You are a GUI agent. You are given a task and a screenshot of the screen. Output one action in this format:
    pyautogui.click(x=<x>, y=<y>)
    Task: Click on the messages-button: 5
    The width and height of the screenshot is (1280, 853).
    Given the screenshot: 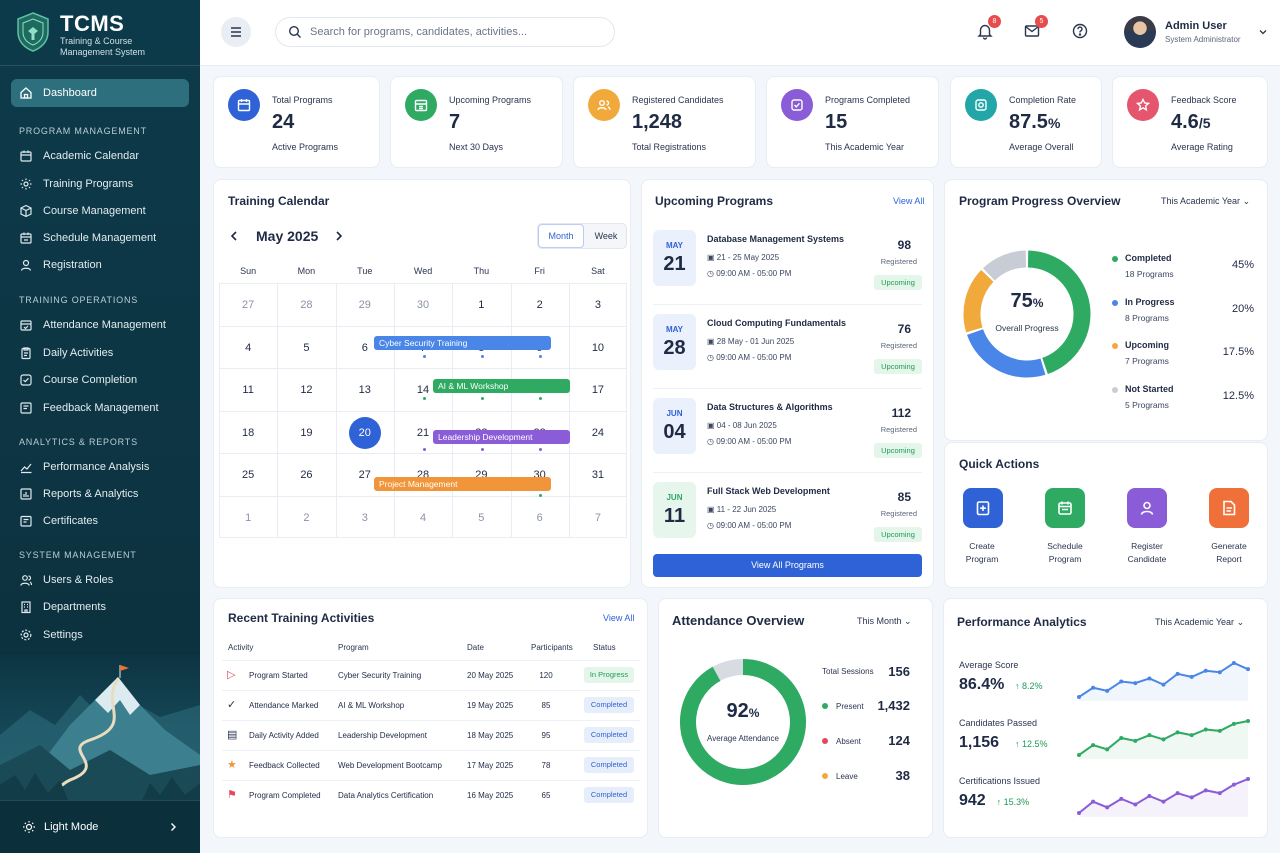 What is the action you would take?
    pyautogui.click(x=1035, y=27)
    